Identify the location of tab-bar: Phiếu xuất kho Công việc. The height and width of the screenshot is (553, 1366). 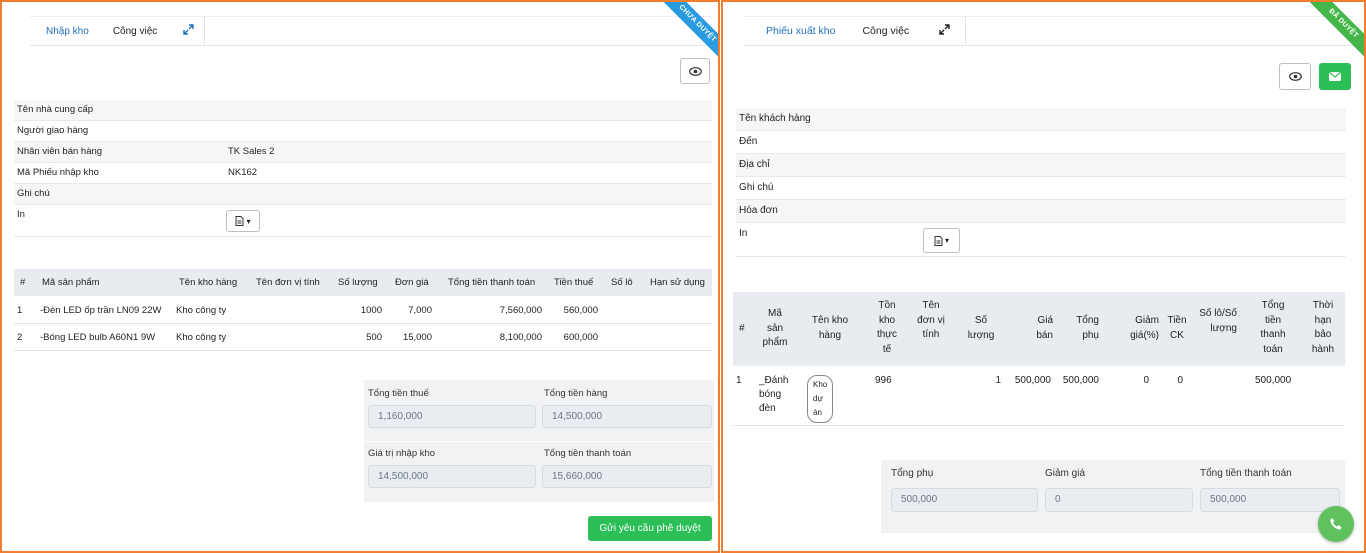
(1048, 31).